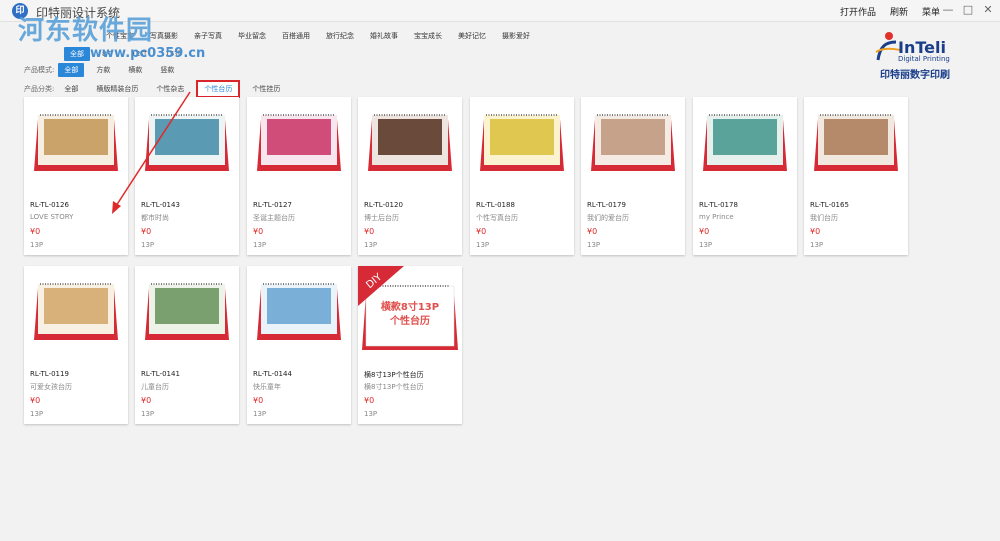  I want to click on title-bar: 印 印特丽设计系统 打开作品 刷新 菜单 — □ ✕, so click(500, 11).